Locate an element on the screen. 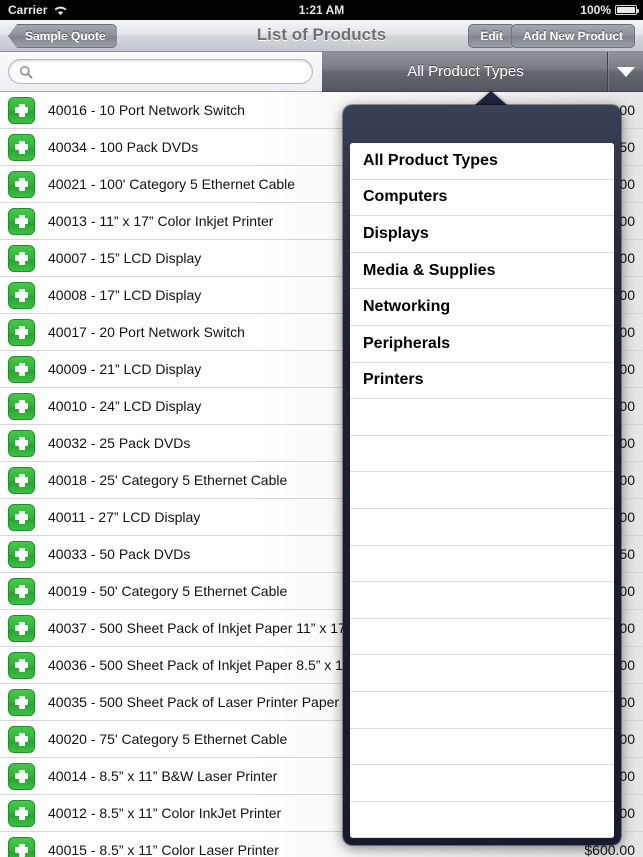 This screenshot has width=643, height=857. toolbar: All Product Types is located at coordinates (321, 72).